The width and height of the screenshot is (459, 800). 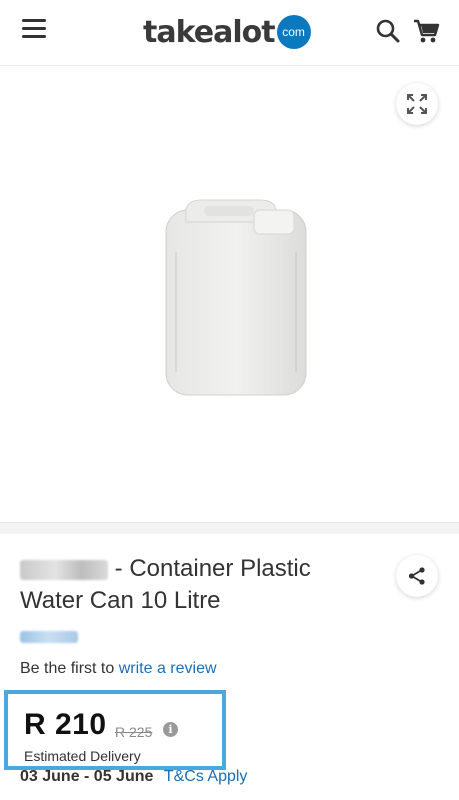 What do you see at coordinates (206, 776) in the screenshot?
I see `terms-link: T&Cs Apply` at bounding box center [206, 776].